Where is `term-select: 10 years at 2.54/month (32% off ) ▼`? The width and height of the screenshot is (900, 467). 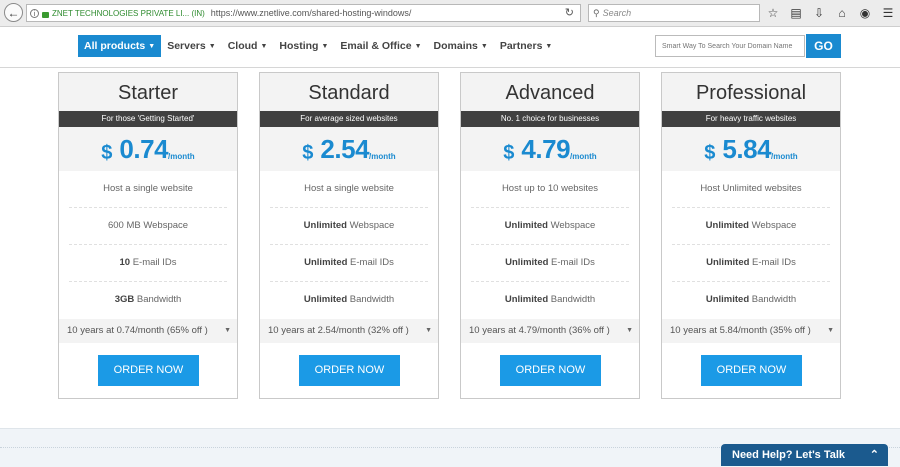
term-select: 10 years at 2.54/month (32% off ) ▼ is located at coordinates (349, 331).